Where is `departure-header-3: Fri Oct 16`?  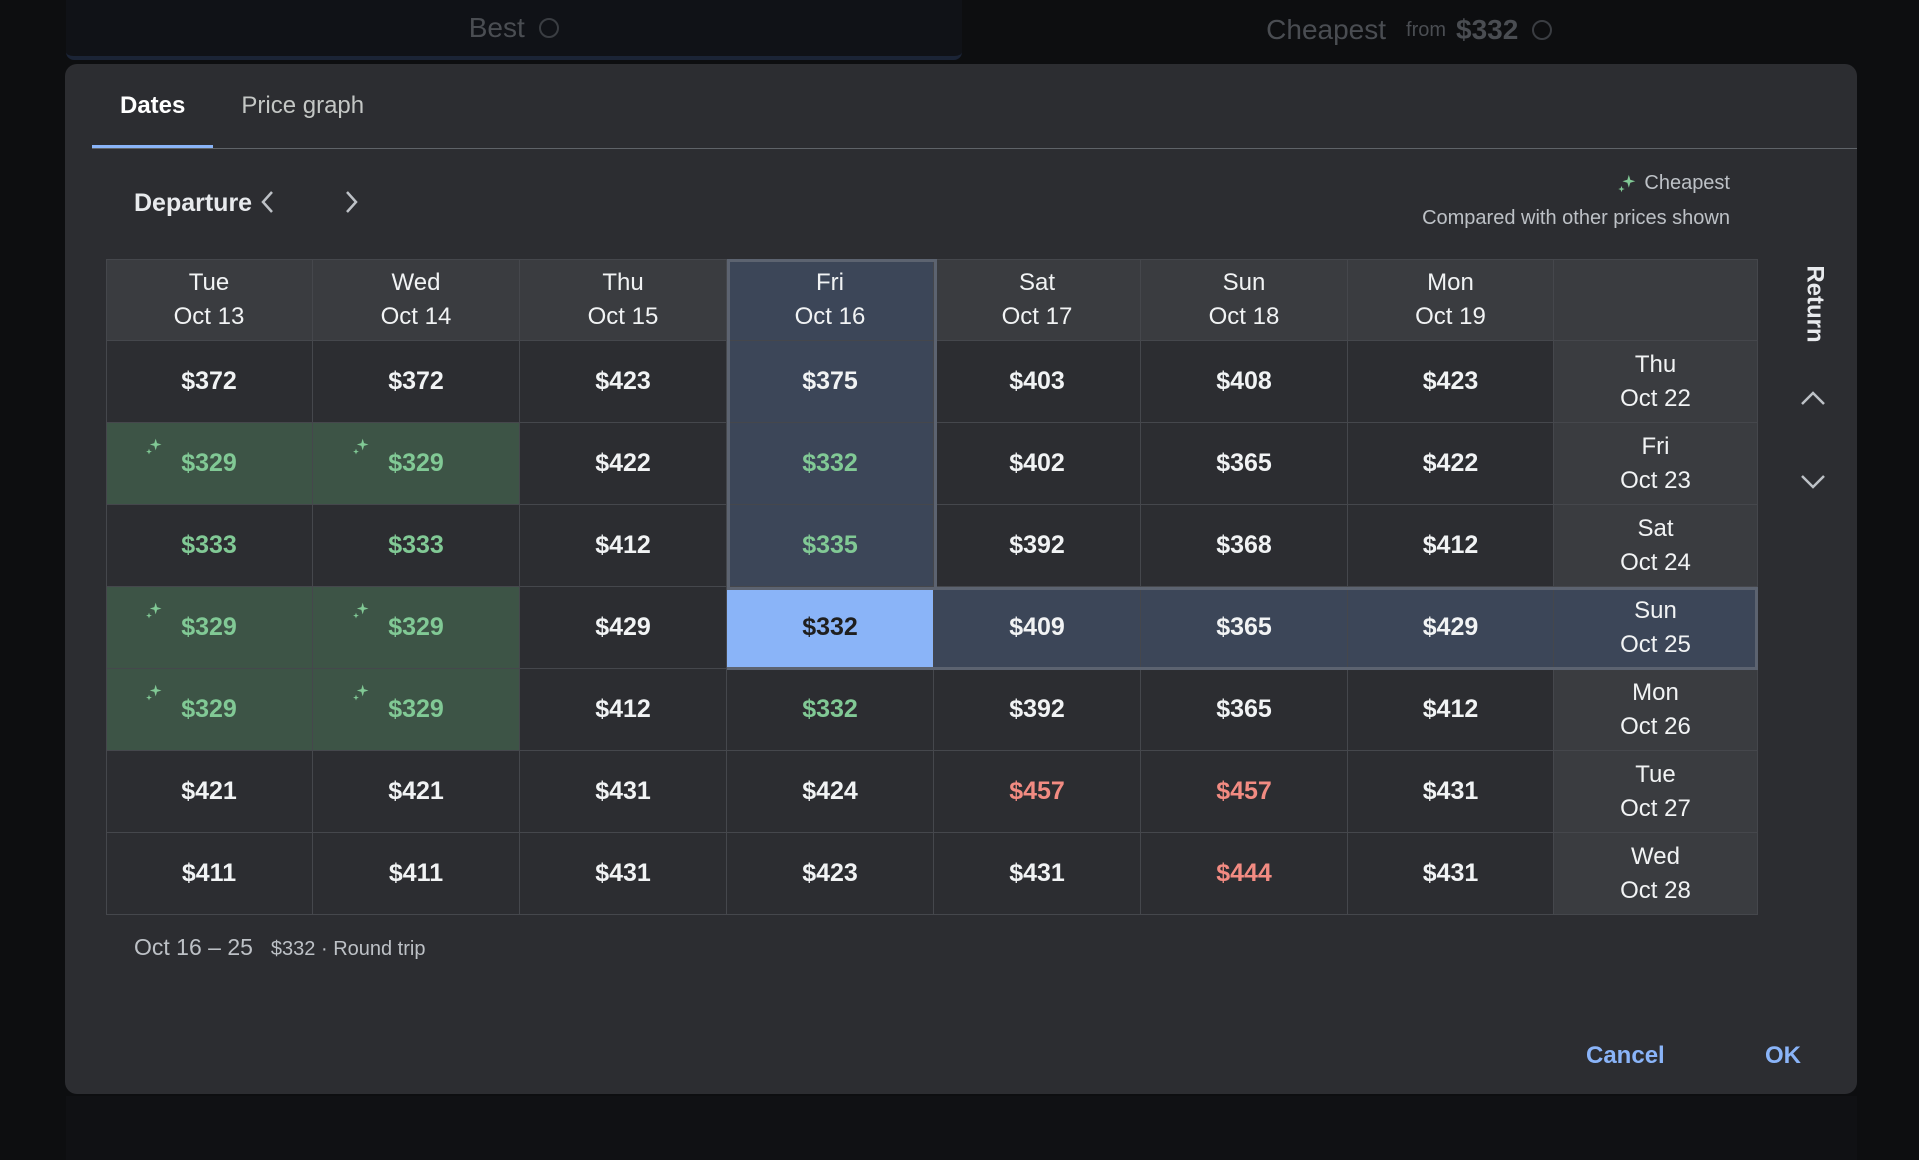
departure-header-3: Fri Oct 16 is located at coordinates (830, 300).